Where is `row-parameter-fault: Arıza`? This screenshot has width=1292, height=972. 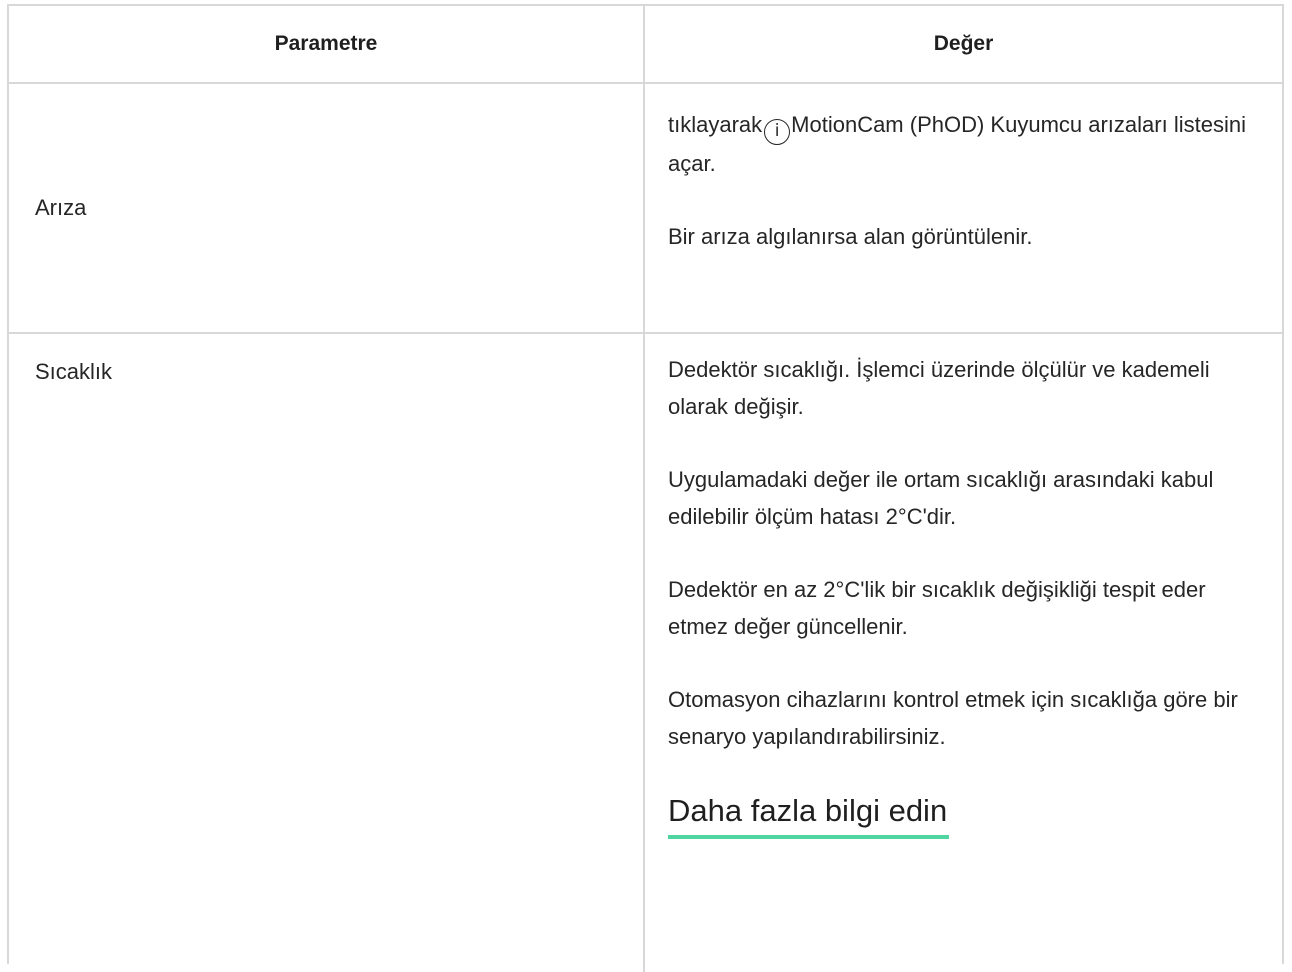 row-parameter-fault: Arıza is located at coordinates (327, 208).